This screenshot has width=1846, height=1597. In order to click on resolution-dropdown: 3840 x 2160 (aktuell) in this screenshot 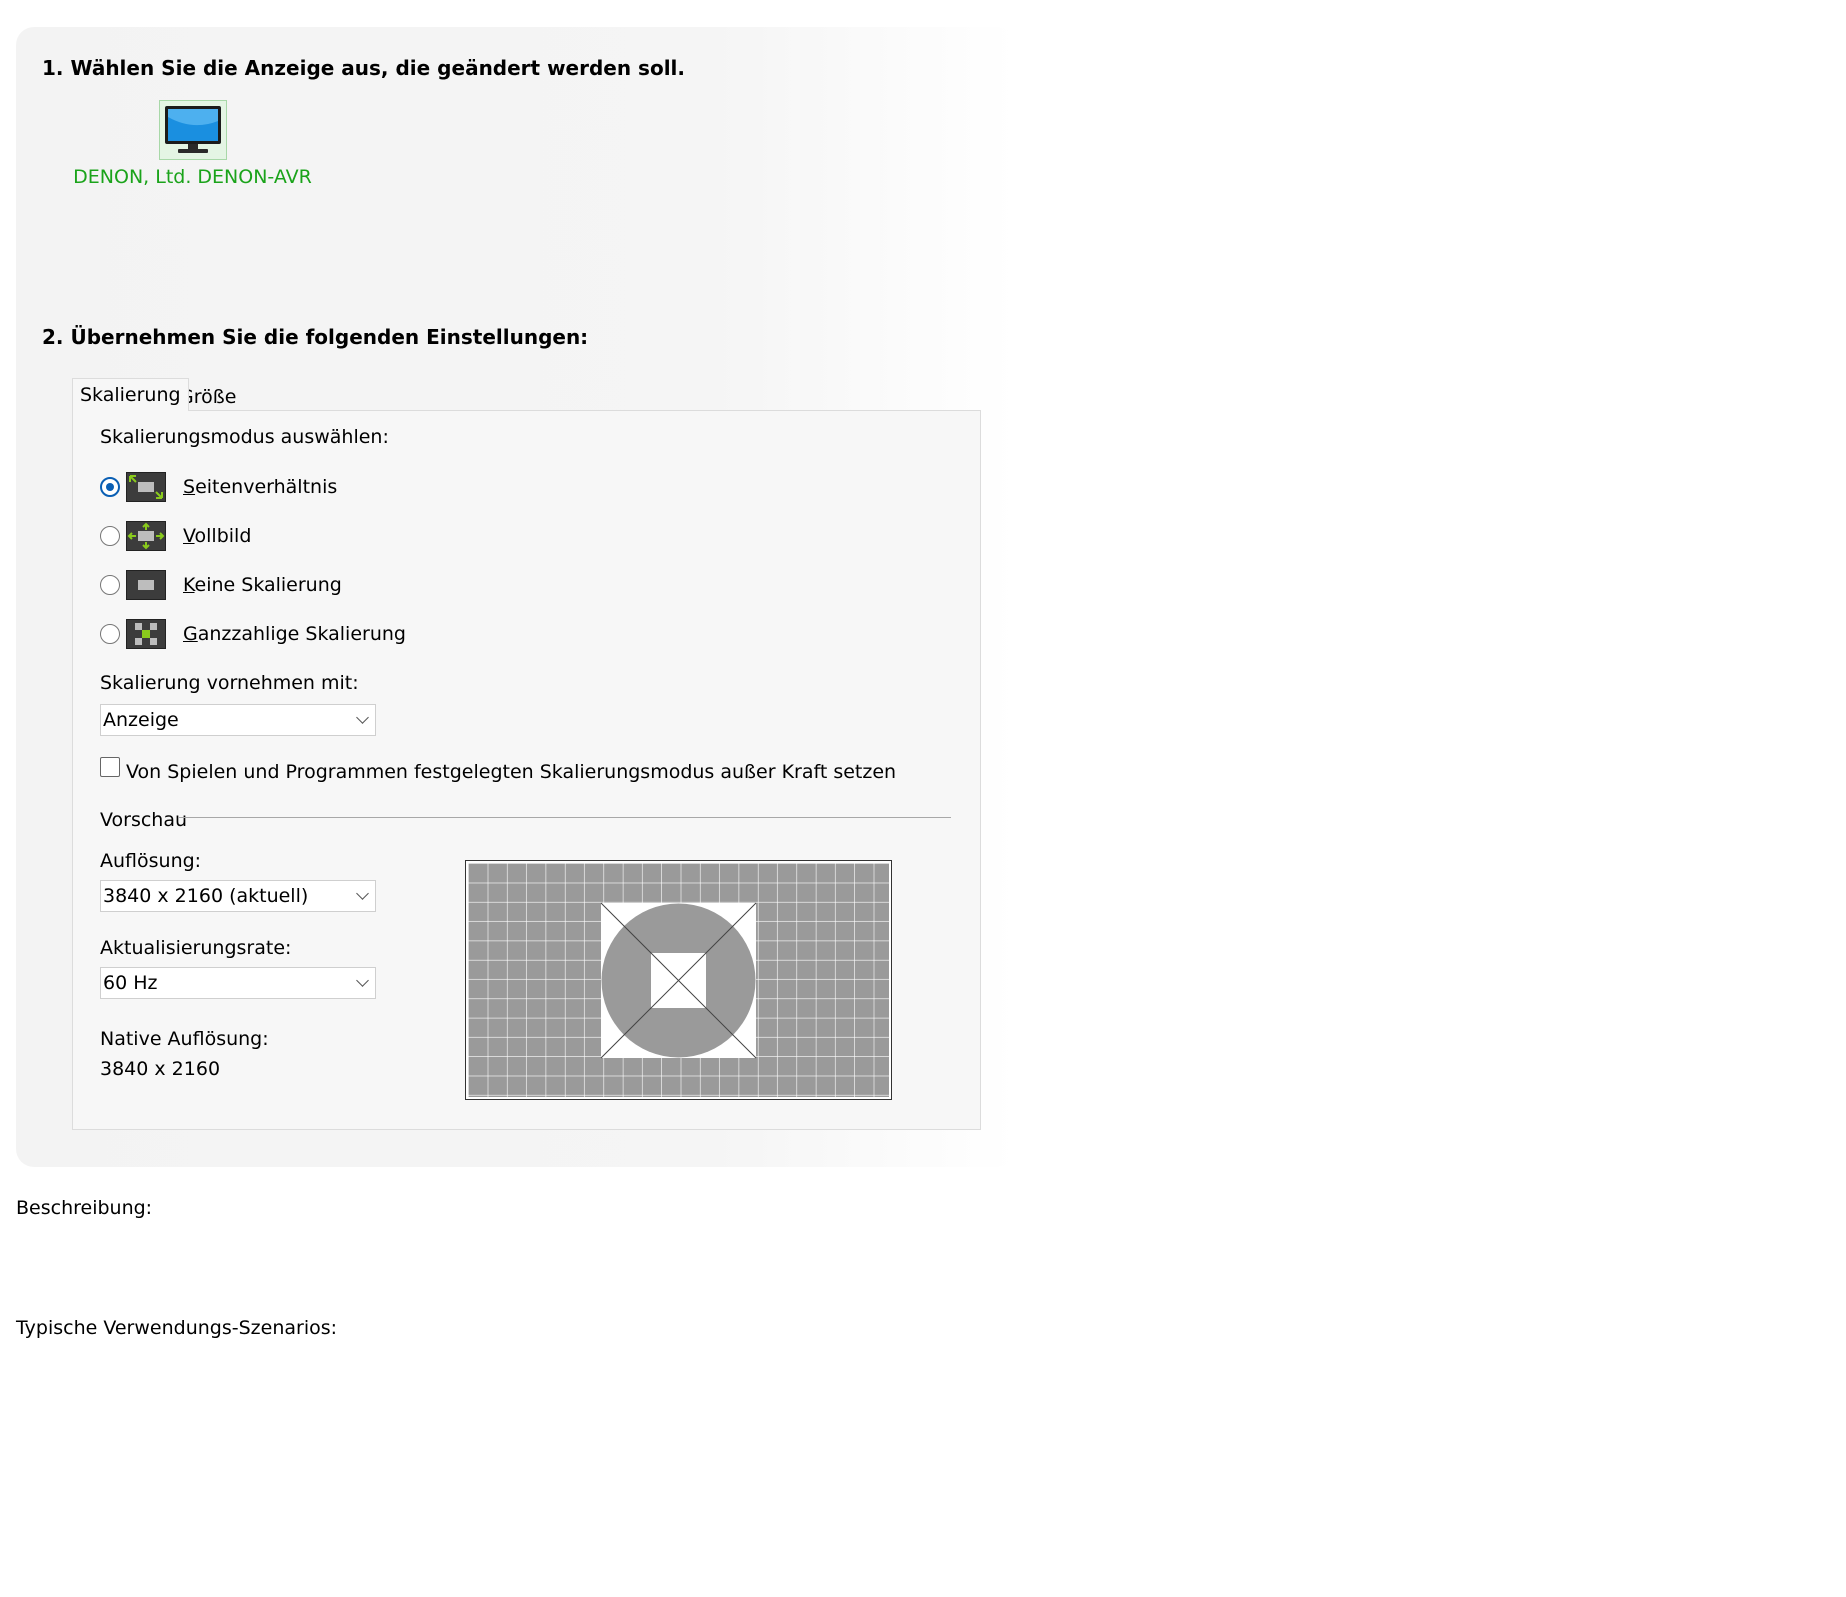, I will do `click(238, 896)`.